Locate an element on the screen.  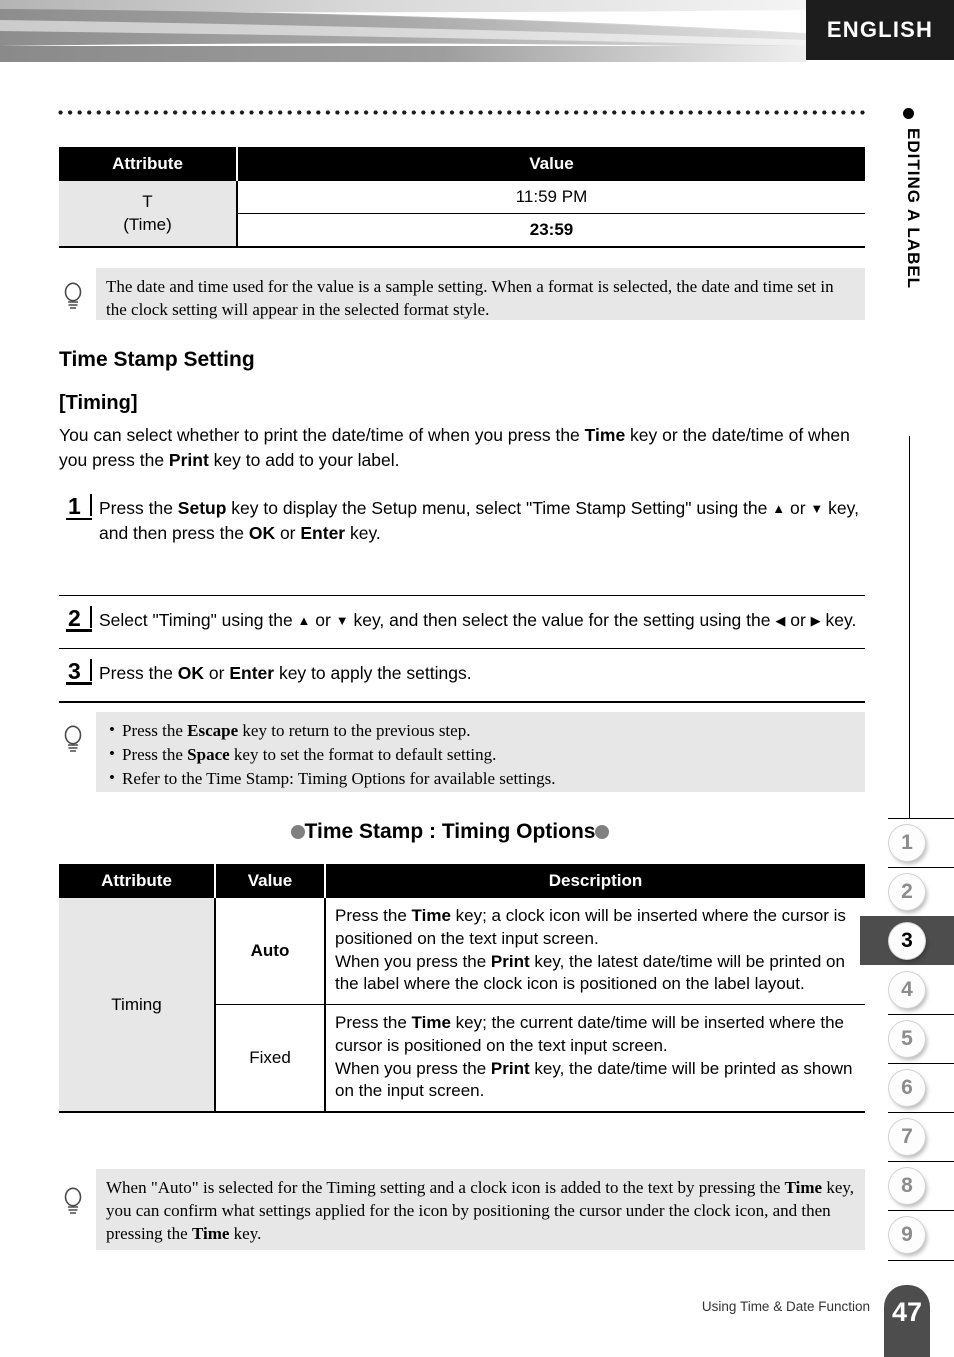
tb-key-time-1: Time is located at coordinates (803, 1187).